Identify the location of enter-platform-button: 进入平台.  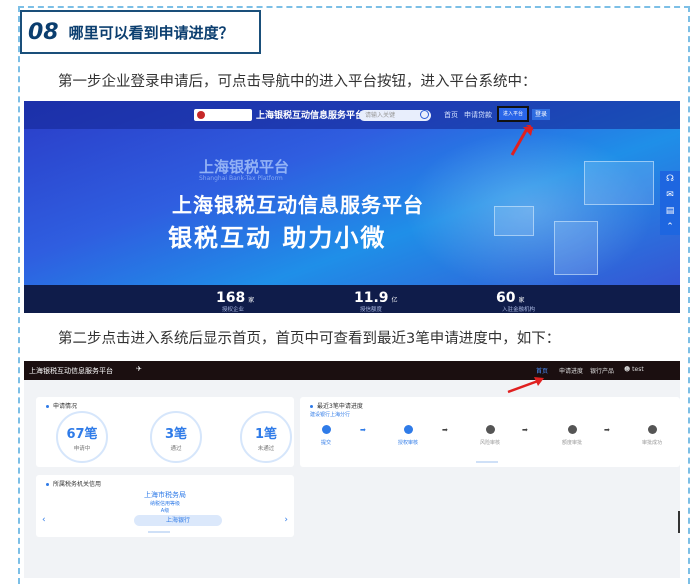
(513, 114).